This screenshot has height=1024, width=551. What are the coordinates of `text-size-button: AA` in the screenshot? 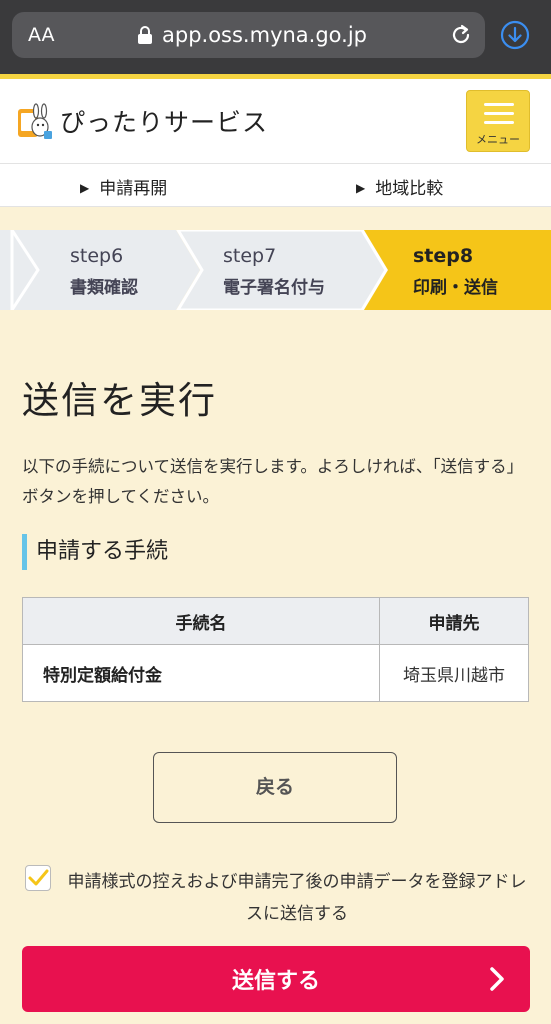 It's located at (41, 35).